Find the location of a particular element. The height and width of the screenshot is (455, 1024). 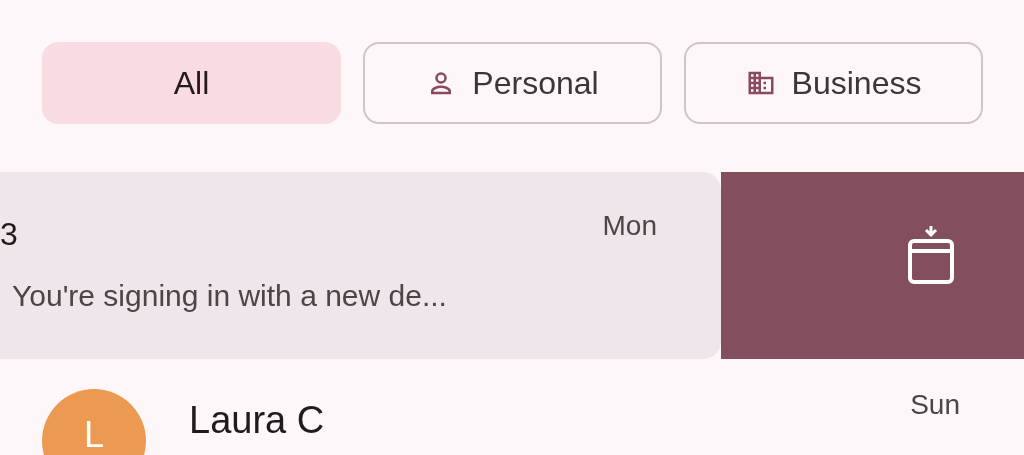

avatar: L is located at coordinates (94, 422).